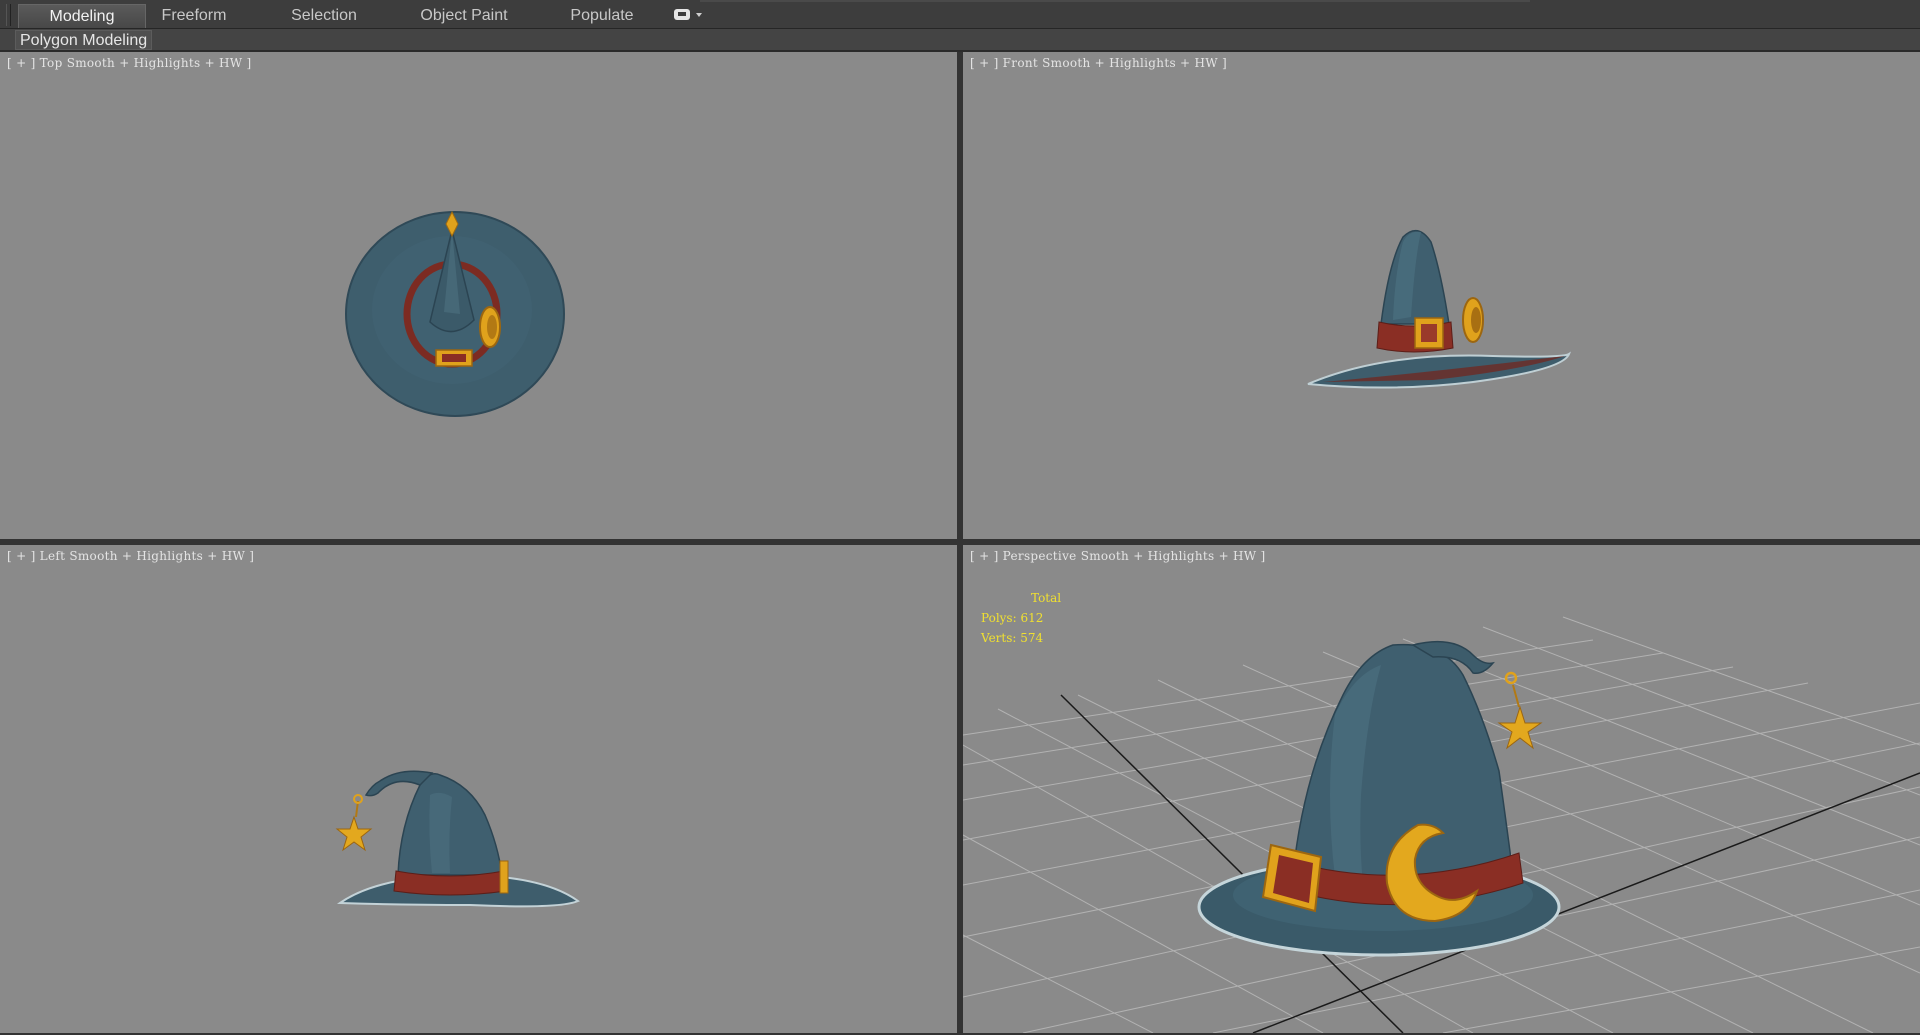 The height and width of the screenshot is (1035, 1920). I want to click on stats-verts: Verts: 574, so click(1012, 638).